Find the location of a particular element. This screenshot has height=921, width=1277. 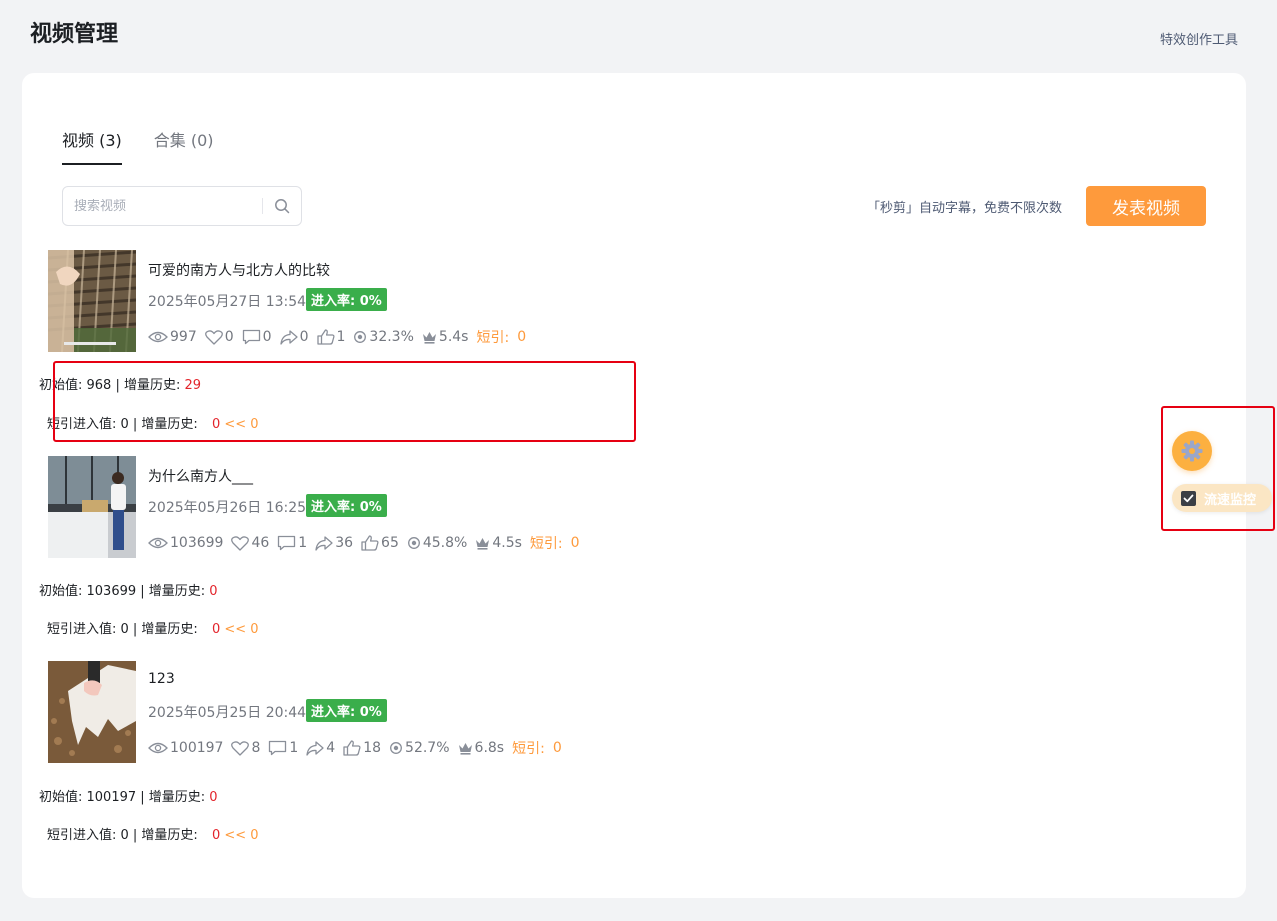

tab-videos: 视频 (3) is located at coordinates (92, 146).